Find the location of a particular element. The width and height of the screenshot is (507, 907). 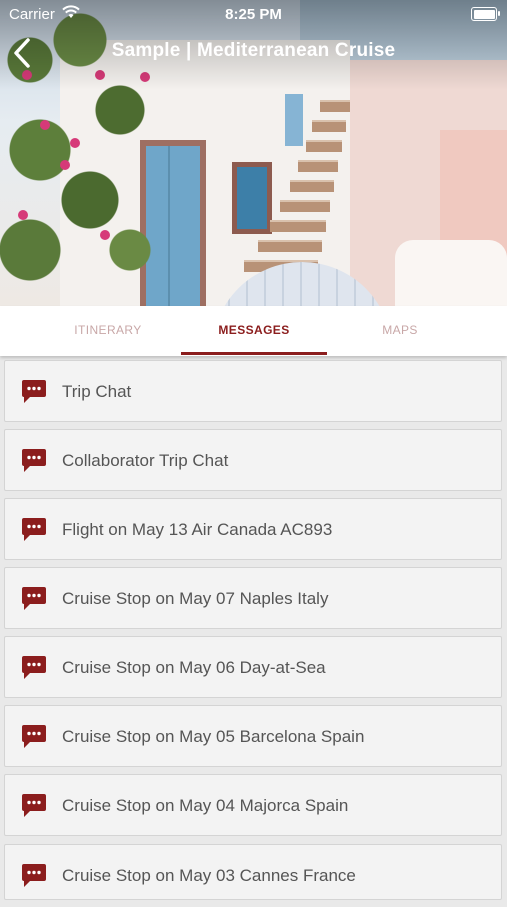

list-item-label: Collaborator Trip Chat is located at coordinates (145, 460).